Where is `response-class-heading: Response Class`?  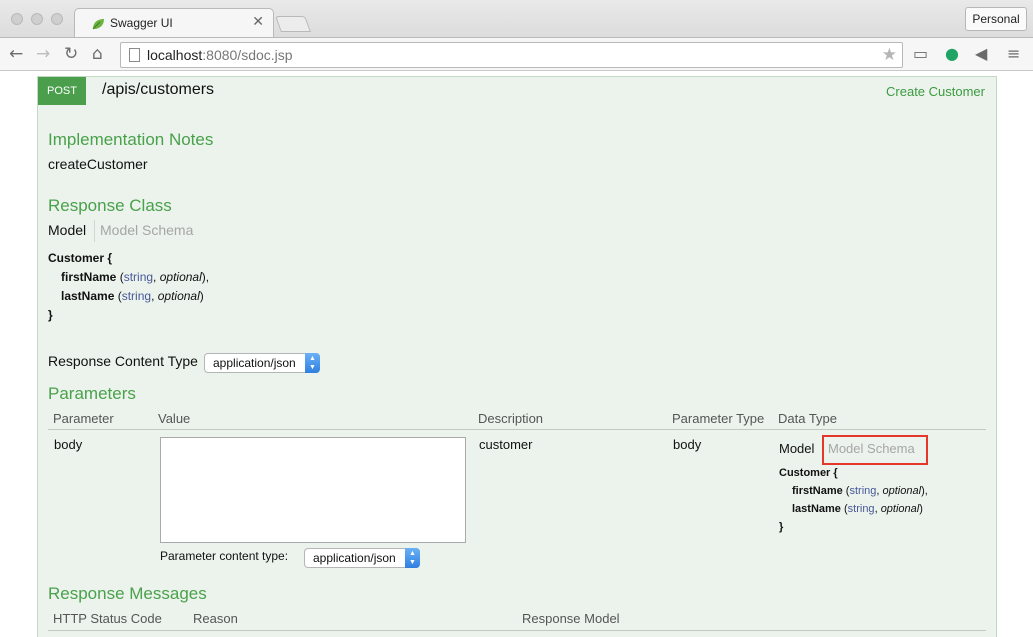
response-class-heading: Response Class is located at coordinates (110, 205).